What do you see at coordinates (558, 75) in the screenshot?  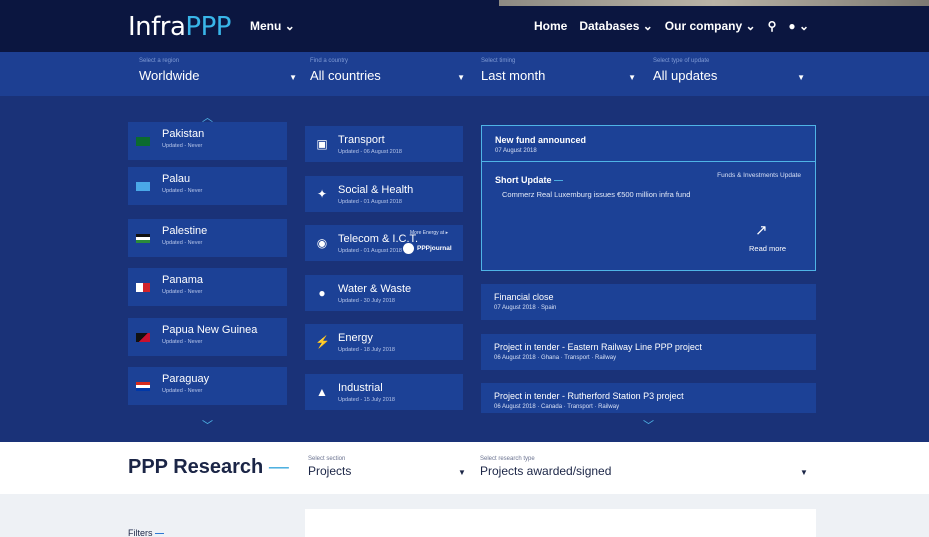 I see `timing-select: Select timing Last month ▼` at bounding box center [558, 75].